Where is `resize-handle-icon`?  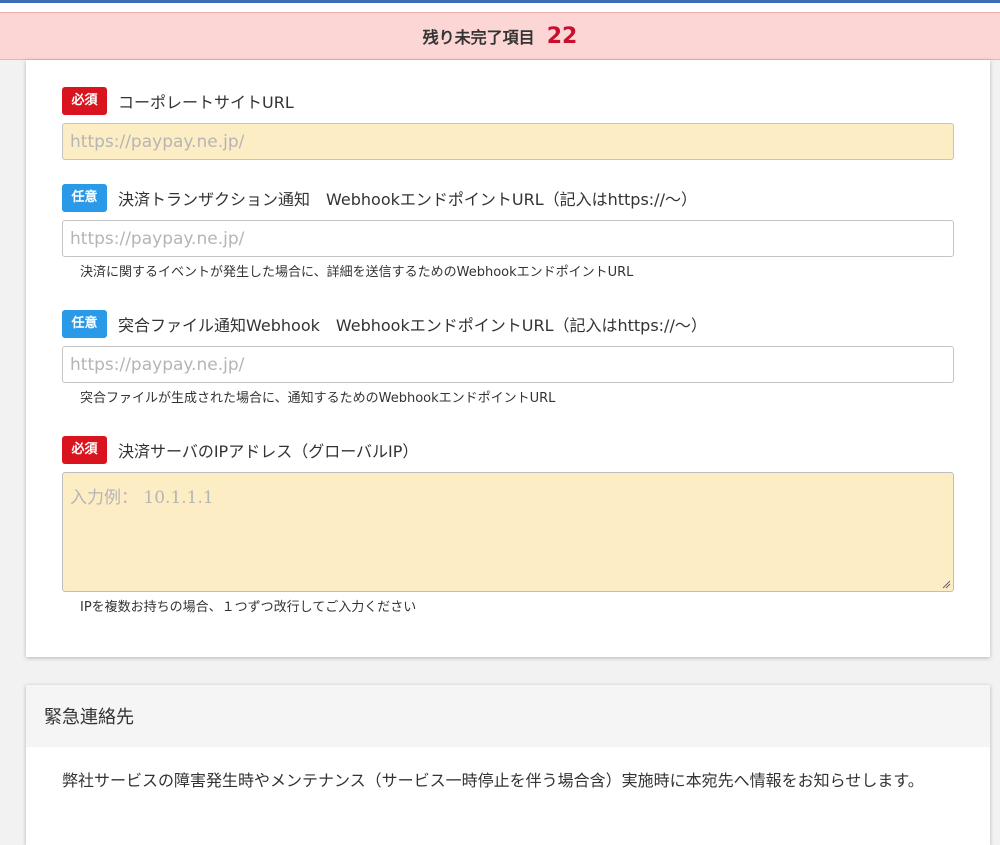 resize-handle-icon is located at coordinates (946, 584).